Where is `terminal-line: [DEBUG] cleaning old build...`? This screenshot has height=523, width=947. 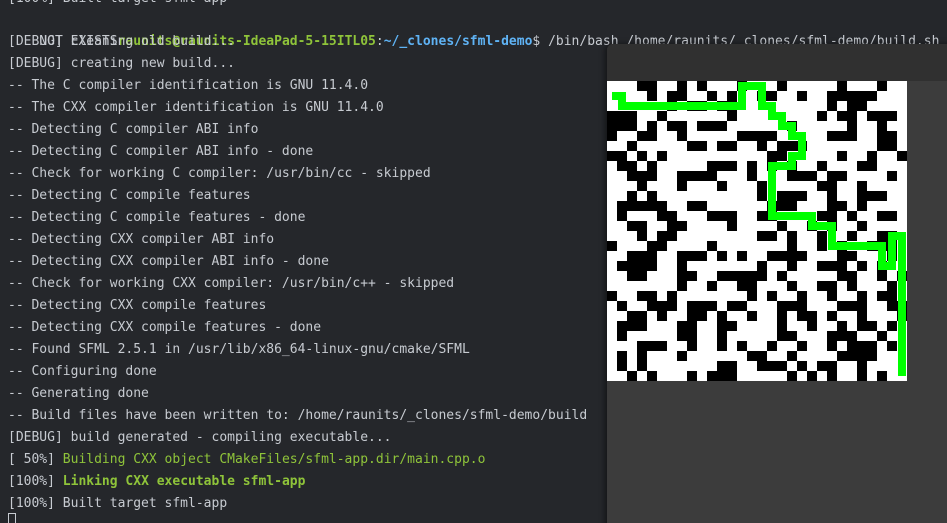
terminal-line: [DEBUG] cleaning old build... is located at coordinates (121, 42).